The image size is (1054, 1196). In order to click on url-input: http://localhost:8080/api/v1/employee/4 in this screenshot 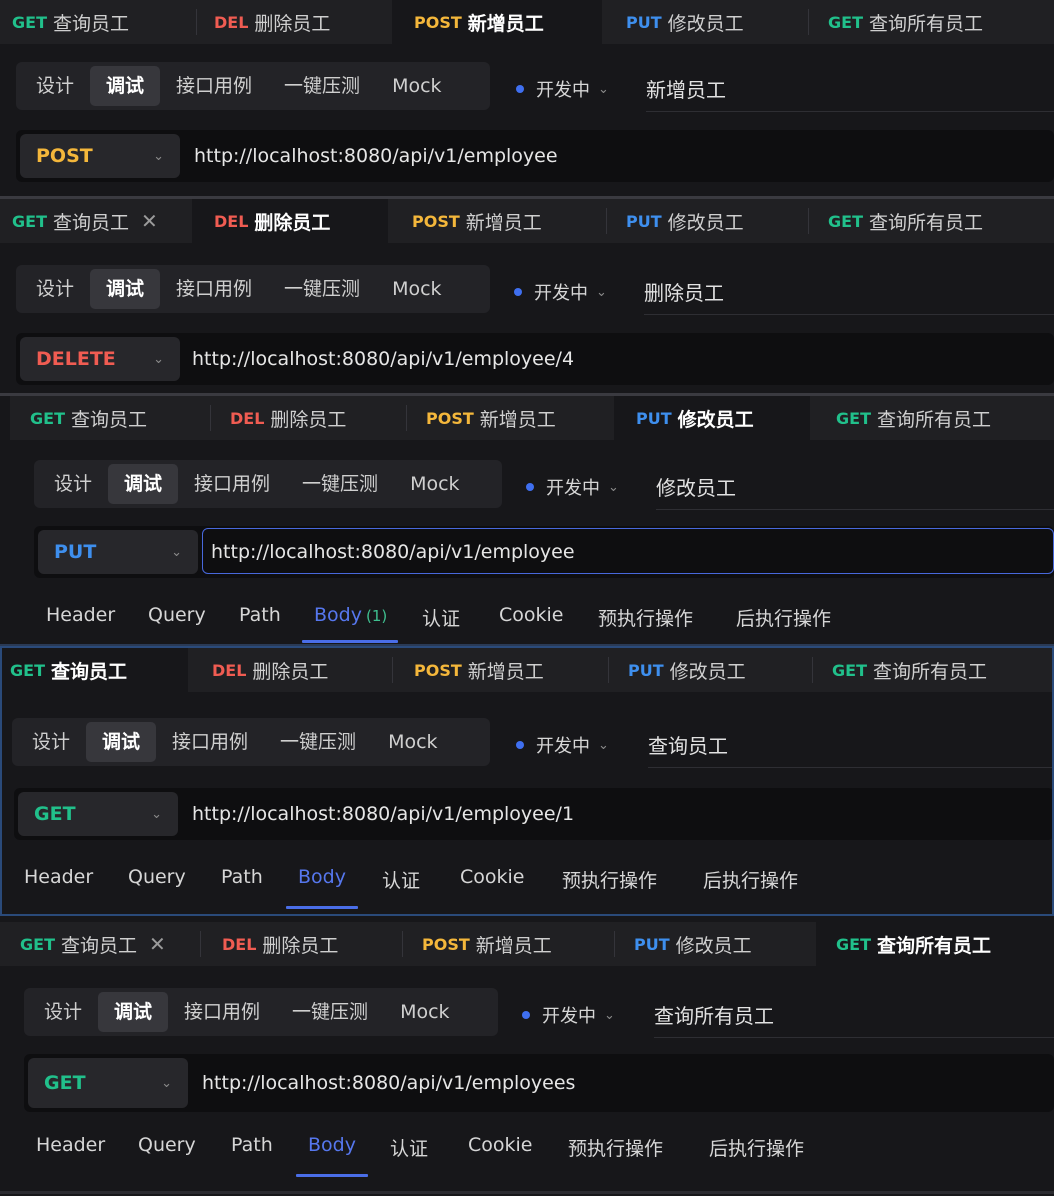, I will do `click(383, 359)`.